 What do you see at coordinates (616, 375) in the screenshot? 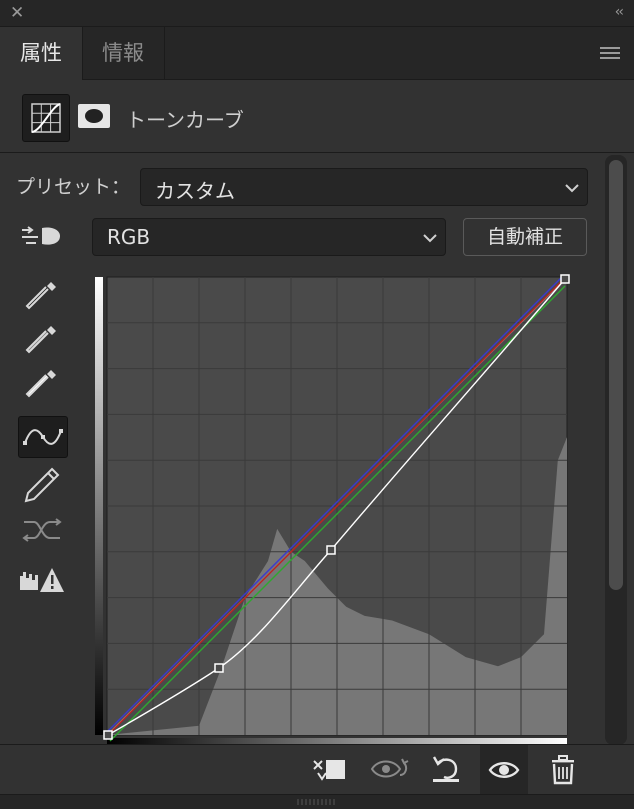
I see `scrollbar-thumb` at bounding box center [616, 375].